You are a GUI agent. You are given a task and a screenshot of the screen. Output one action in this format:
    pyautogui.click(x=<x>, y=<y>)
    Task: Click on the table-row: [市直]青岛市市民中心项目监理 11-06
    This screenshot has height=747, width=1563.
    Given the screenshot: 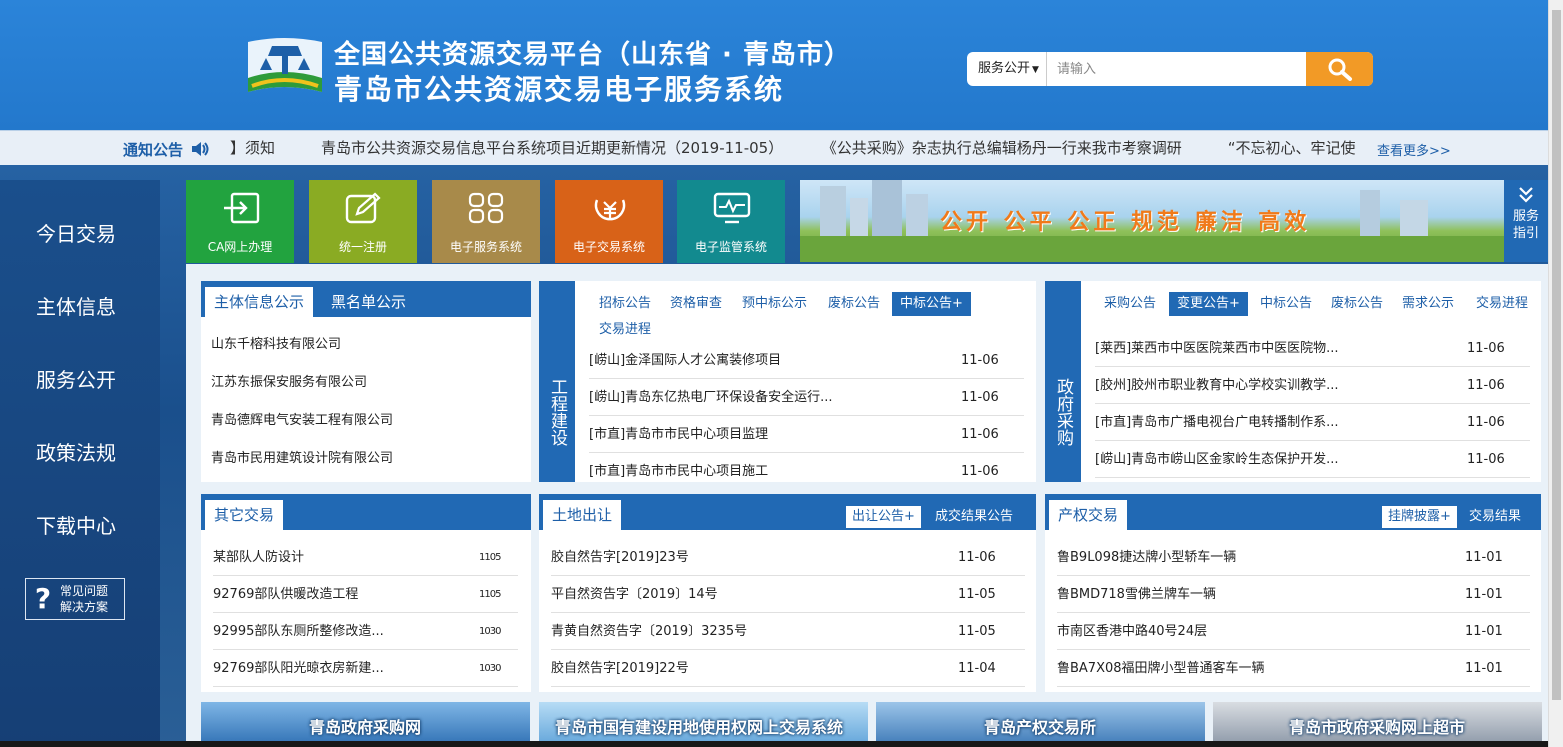 What is the action you would take?
    pyautogui.click(x=806, y=435)
    